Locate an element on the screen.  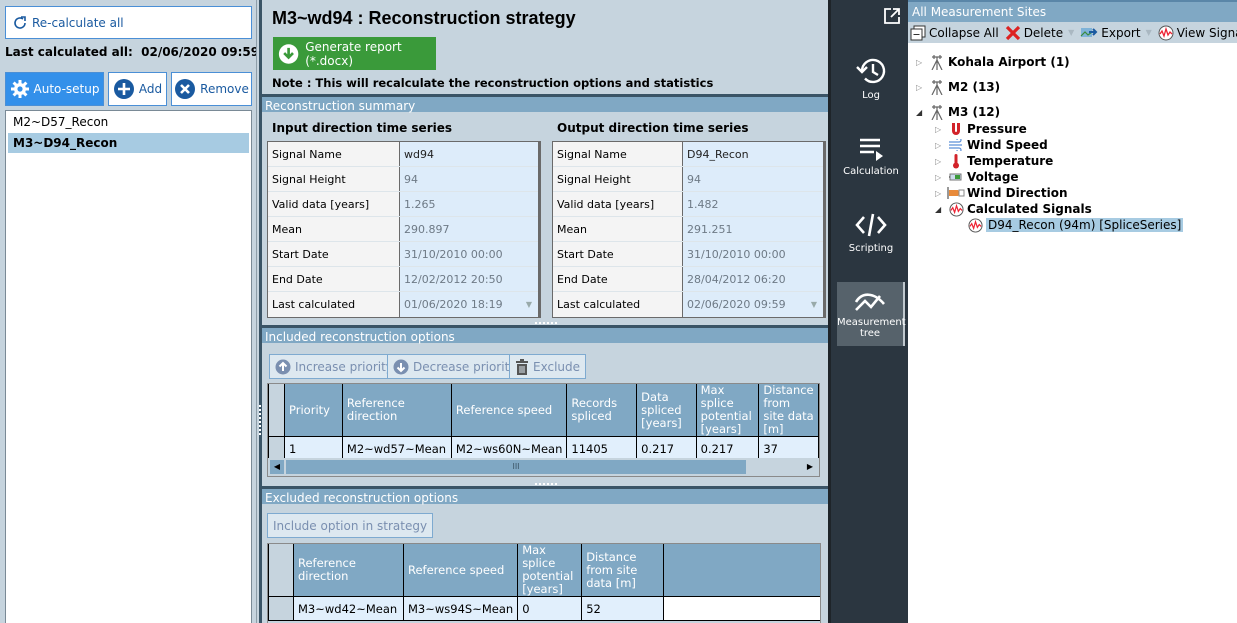
horizontal-scrollbar: ◀ III ▶ is located at coordinates (543, 467).